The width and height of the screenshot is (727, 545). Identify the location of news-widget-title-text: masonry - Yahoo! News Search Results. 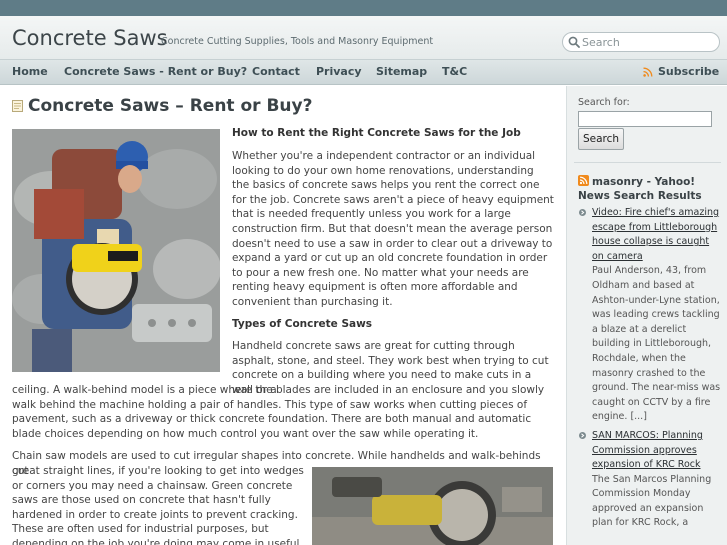
(640, 189).